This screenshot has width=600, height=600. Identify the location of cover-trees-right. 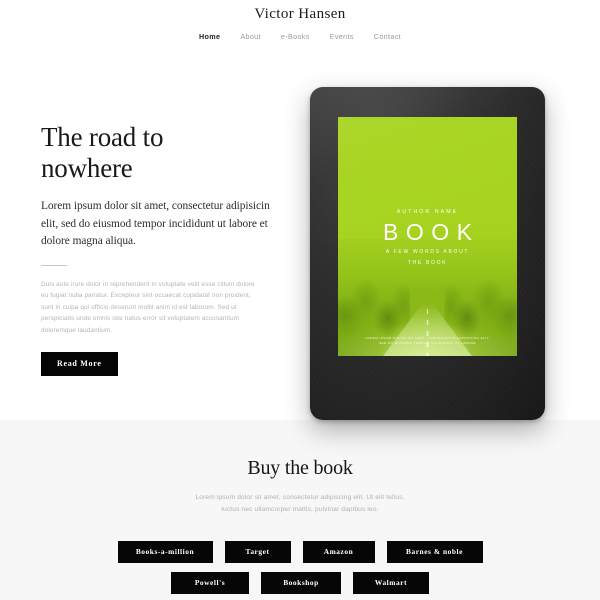
(481, 306).